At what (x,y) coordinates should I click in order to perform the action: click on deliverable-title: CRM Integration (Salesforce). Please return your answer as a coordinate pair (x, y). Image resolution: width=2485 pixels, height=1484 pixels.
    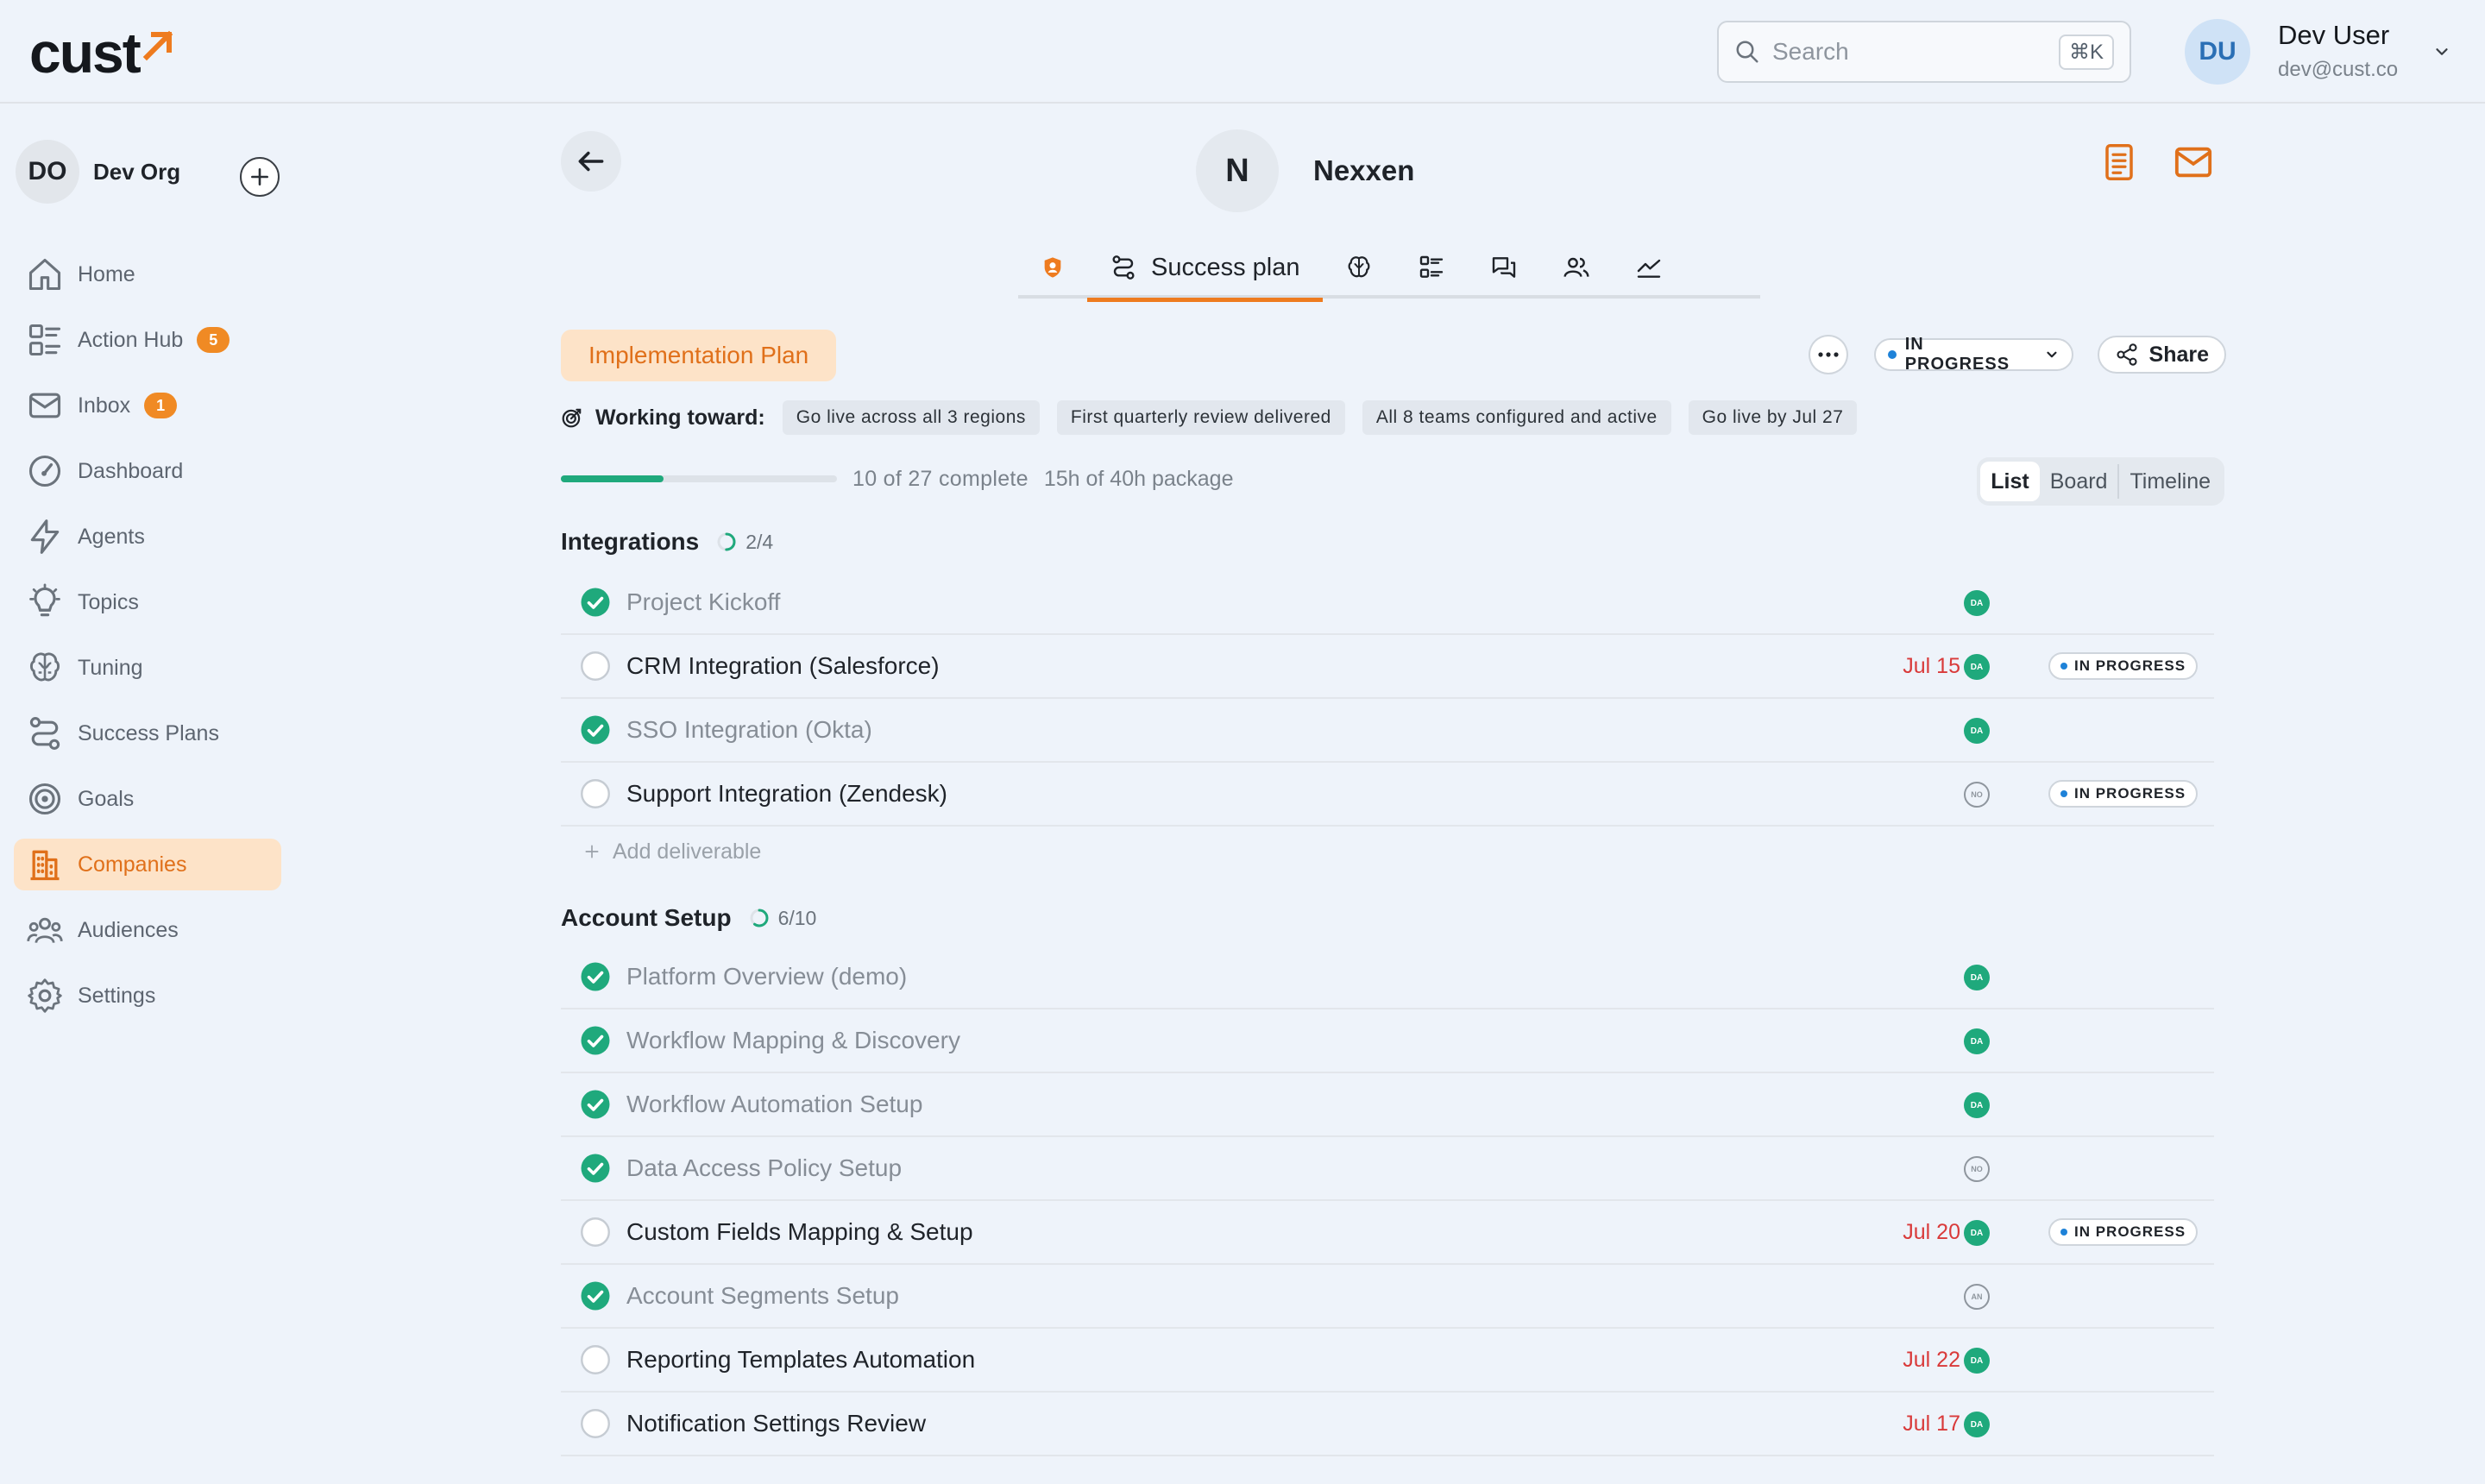
    Looking at the image, I should click on (783, 665).